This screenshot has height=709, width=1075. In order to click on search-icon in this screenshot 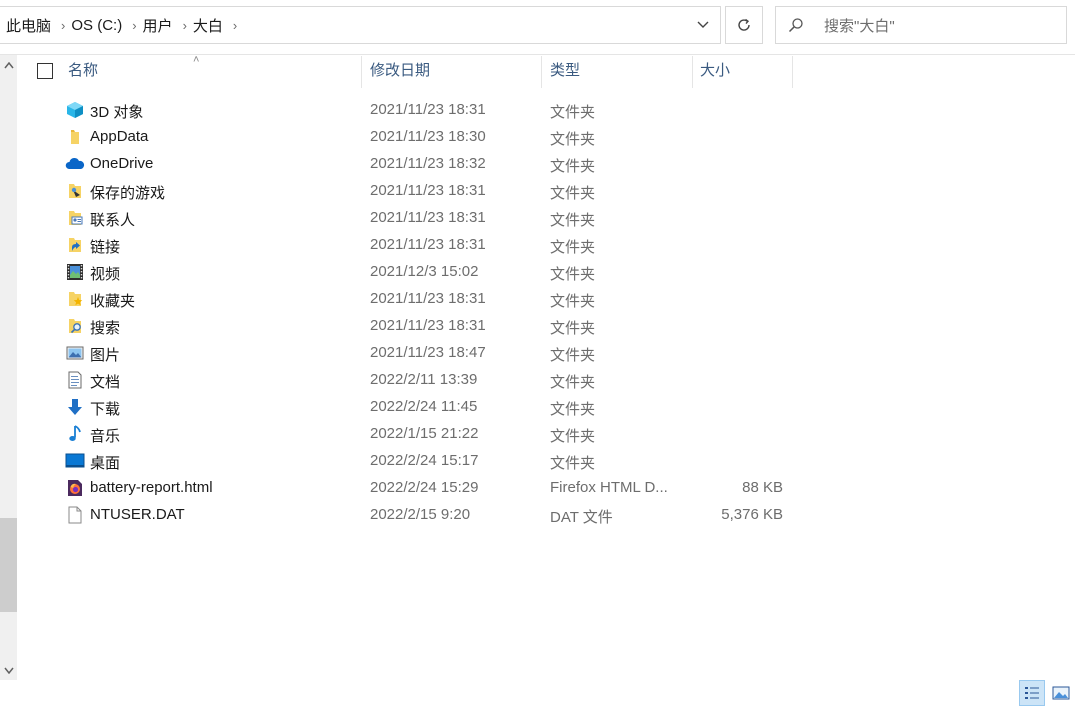, I will do `click(796, 25)`.